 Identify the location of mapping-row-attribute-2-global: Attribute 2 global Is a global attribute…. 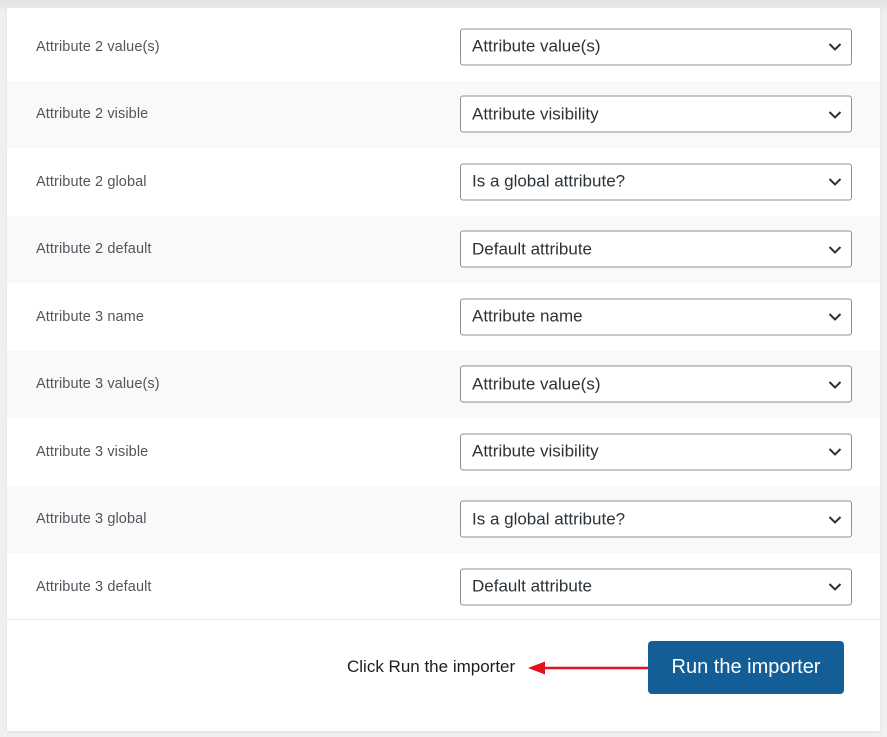
(443, 182).